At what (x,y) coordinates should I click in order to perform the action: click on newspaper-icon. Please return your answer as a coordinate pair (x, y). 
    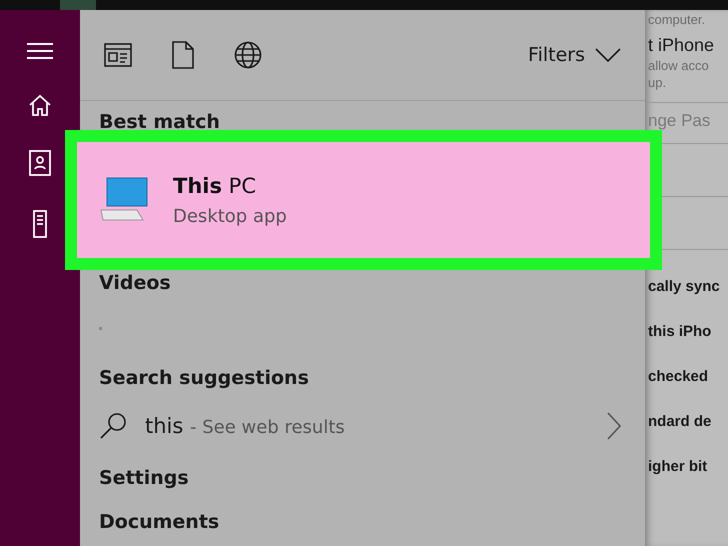
    Looking at the image, I should click on (118, 55).